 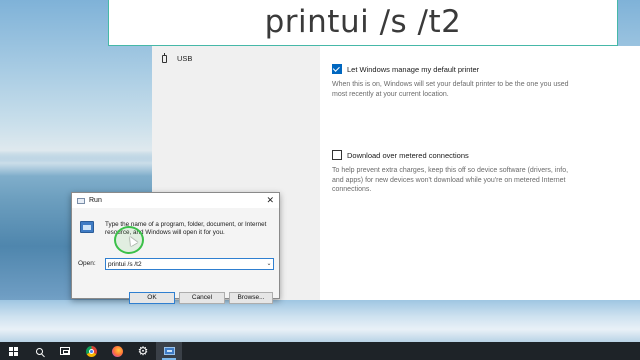 What do you see at coordinates (270, 200) in the screenshot?
I see `close-icon: ✕` at bounding box center [270, 200].